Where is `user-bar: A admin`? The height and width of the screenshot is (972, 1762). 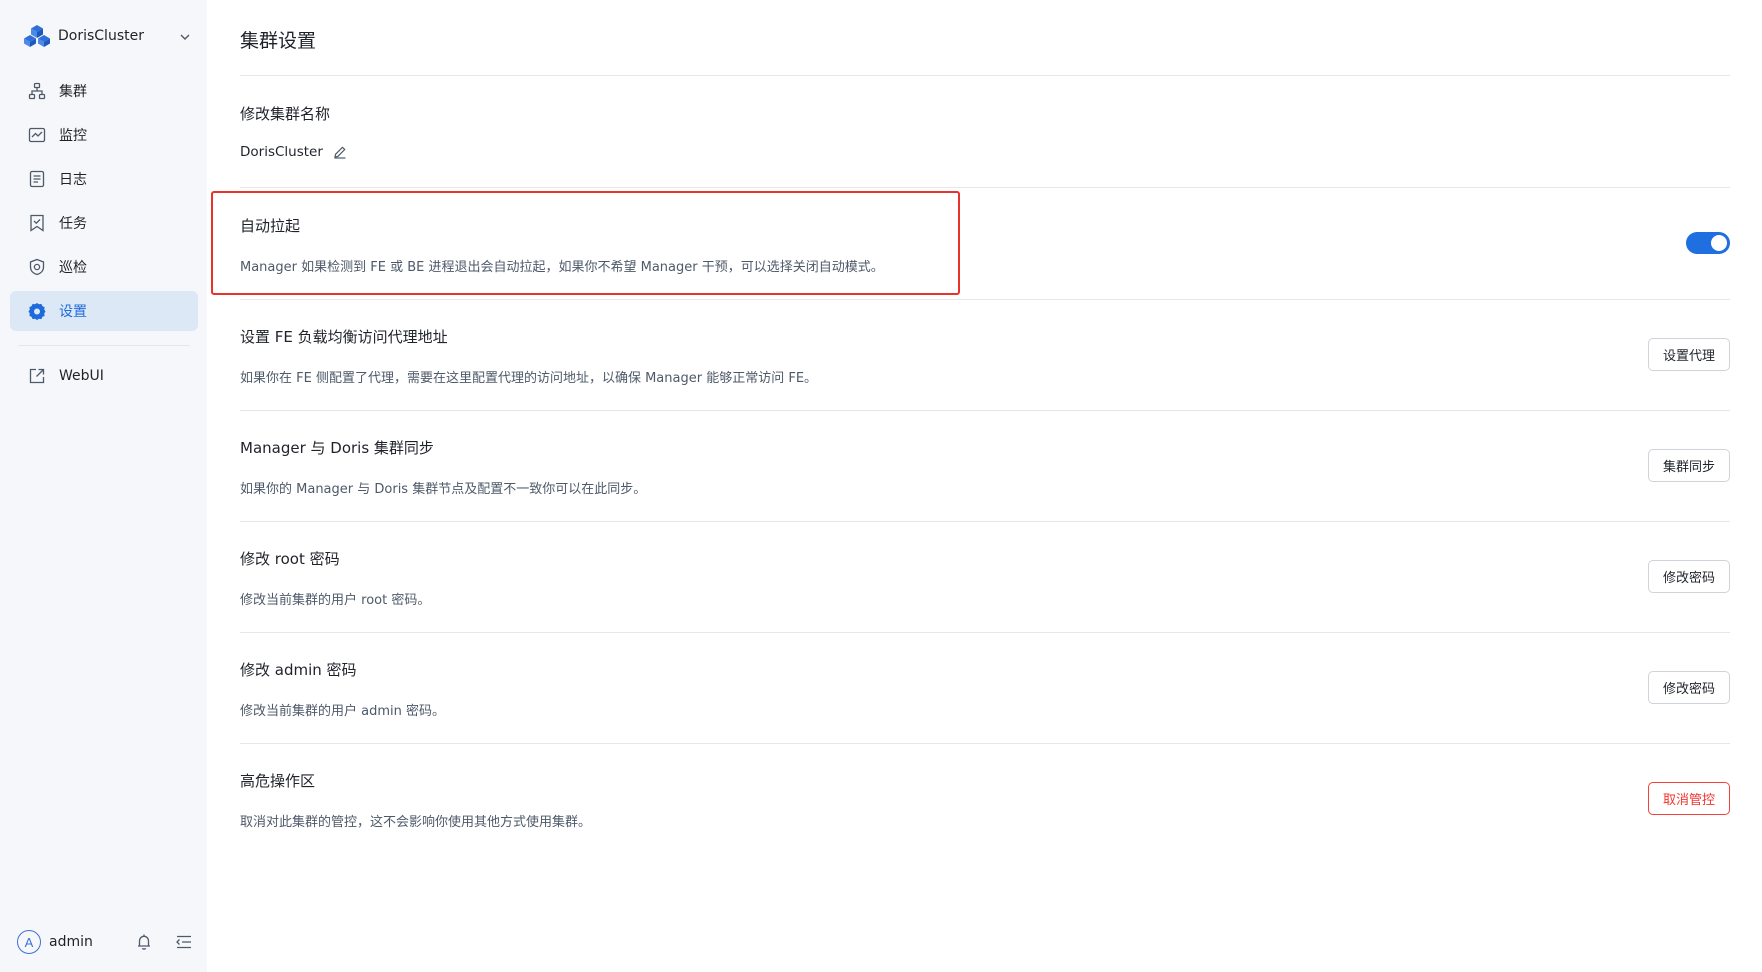 user-bar: A admin is located at coordinates (105, 942).